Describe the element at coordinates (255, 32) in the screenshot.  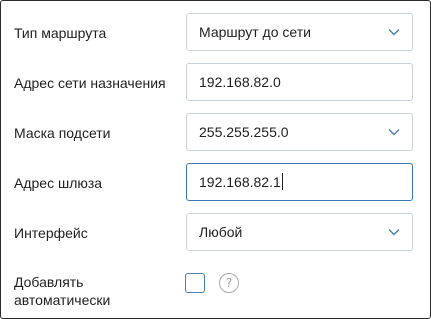
I see `route-type-value: Маршрут до сети` at that location.